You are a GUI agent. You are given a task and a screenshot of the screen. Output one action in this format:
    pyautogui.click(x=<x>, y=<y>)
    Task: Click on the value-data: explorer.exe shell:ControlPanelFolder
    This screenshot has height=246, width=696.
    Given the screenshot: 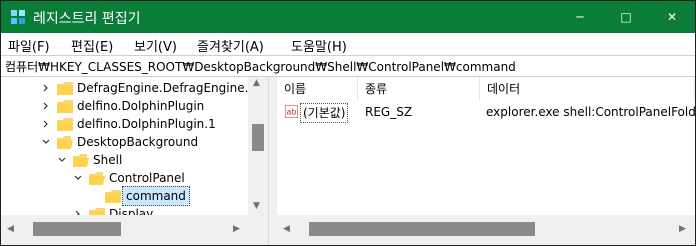 What is the action you would take?
    pyautogui.click(x=590, y=112)
    